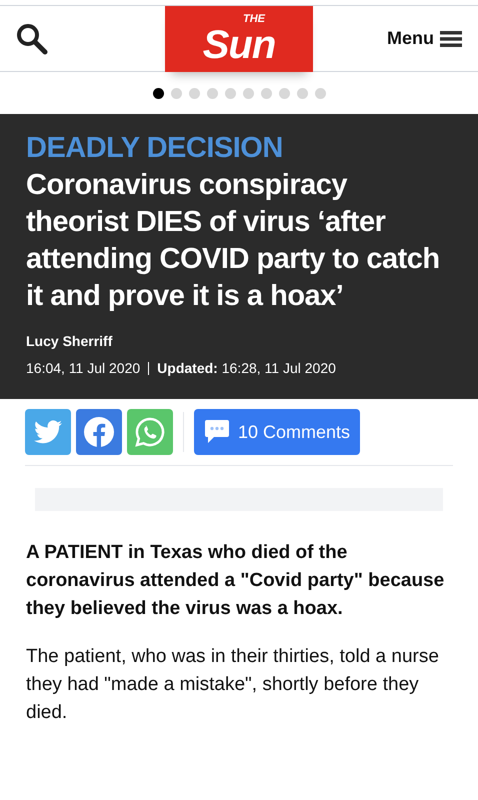 The image size is (478, 800). Describe the element at coordinates (70, 341) in the screenshot. I see `author-name: Lucy Sherriff` at that location.